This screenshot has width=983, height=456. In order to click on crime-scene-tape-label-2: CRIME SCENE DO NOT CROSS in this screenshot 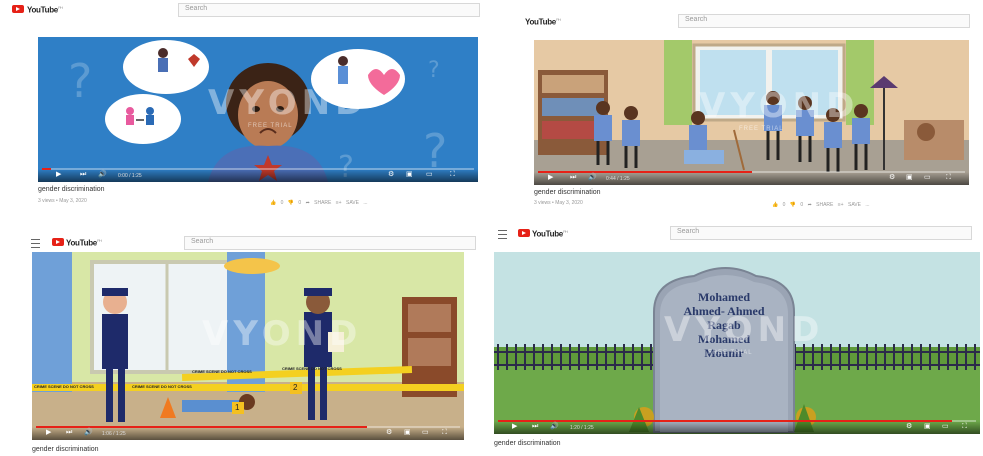, I will do `click(162, 386)`.